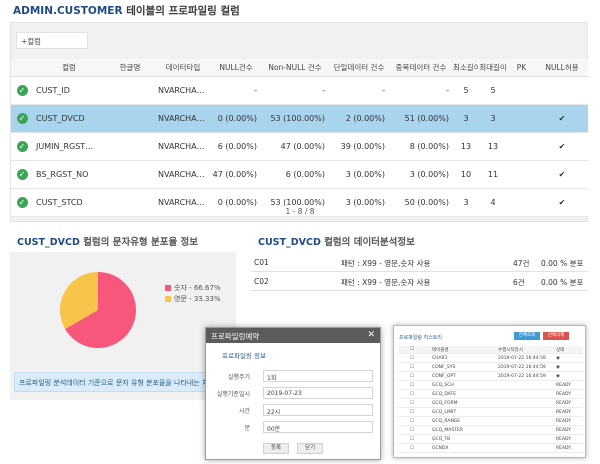 The height and width of the screenshot is (464, 600). Describe the element at coordinates (359, 174) in the screenshot. I see `cell-single: 3 (0.00%)` at that location.